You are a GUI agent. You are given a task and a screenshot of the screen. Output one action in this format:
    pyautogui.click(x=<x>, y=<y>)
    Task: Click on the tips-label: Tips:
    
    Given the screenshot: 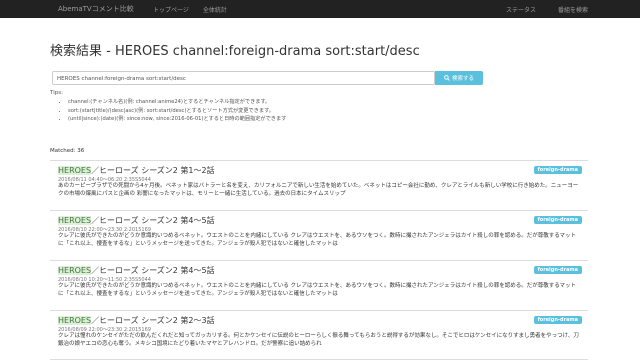 What is the action you would take?
    pyautogui.click(x=56, y=93)
    